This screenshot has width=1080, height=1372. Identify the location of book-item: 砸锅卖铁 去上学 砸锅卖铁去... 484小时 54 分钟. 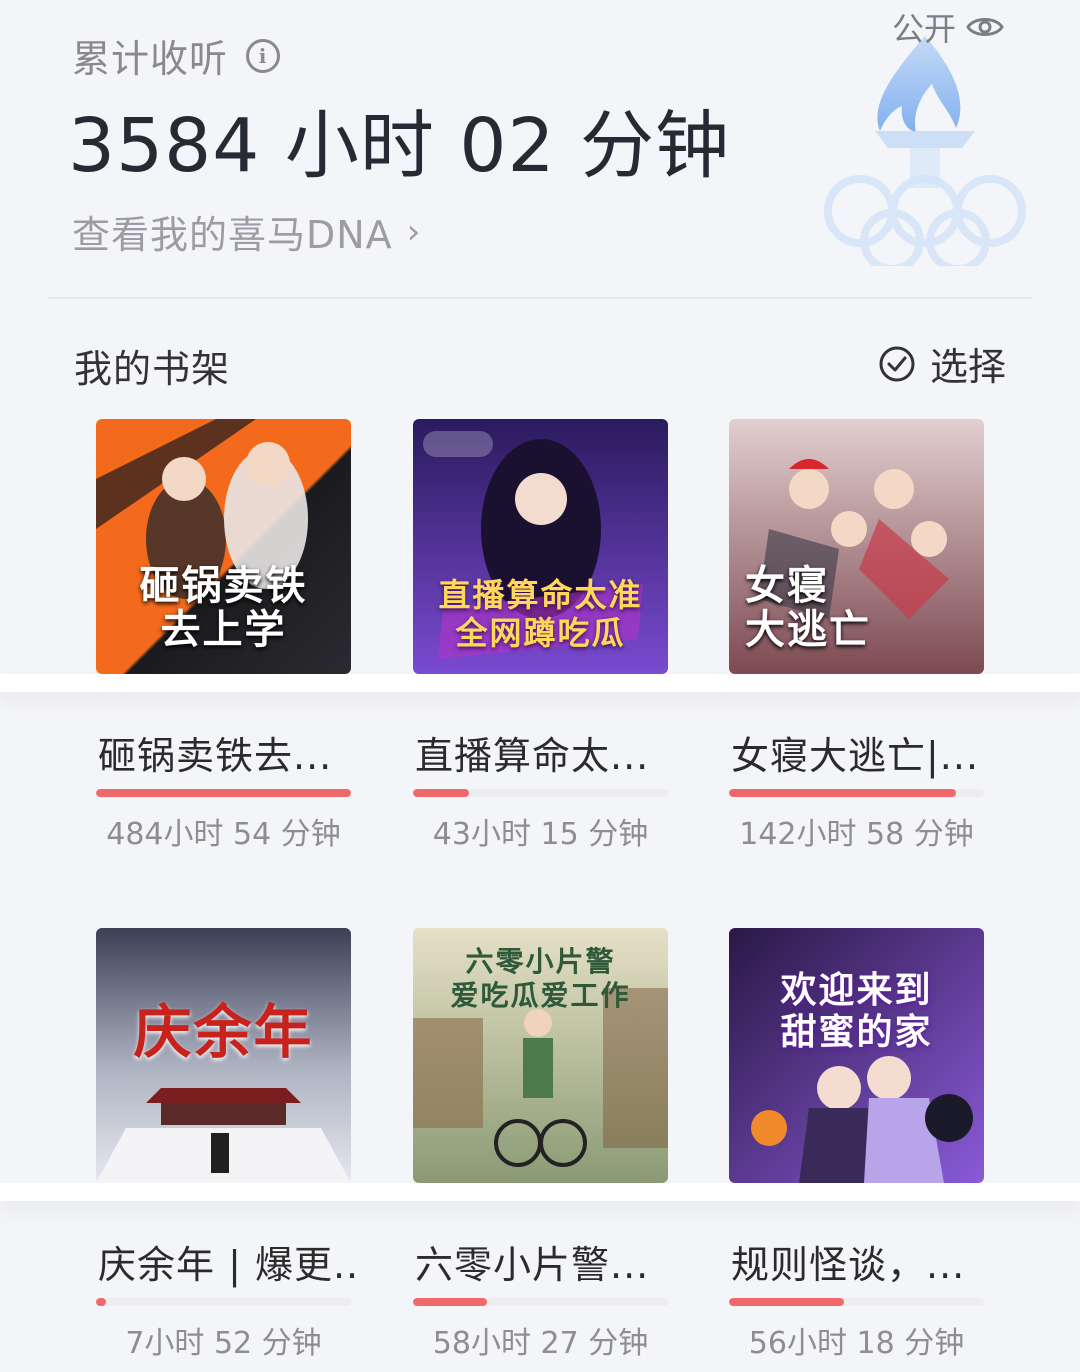
(223, 635).